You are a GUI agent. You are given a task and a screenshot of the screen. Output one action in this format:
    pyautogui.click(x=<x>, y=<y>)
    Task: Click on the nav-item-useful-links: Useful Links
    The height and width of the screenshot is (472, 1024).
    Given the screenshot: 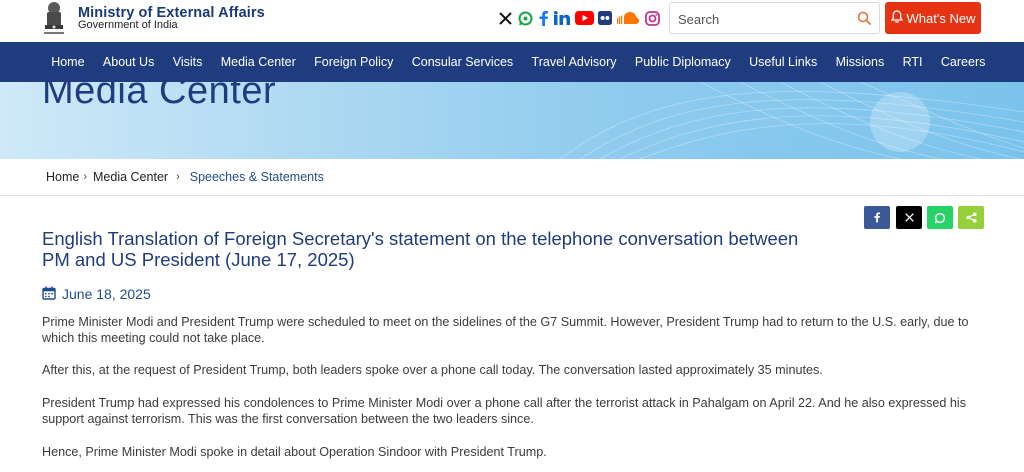 What is the action you would take?
    pyautogui.click(x=783, y=62)
    